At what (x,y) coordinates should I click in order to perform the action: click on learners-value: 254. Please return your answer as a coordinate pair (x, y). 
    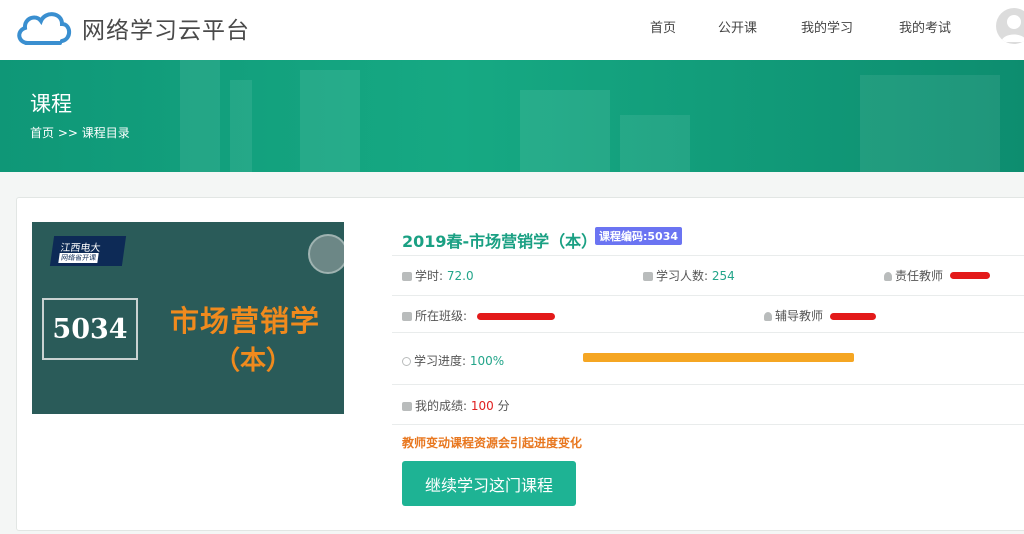
    Looking at the image, I should click on (723, 276).